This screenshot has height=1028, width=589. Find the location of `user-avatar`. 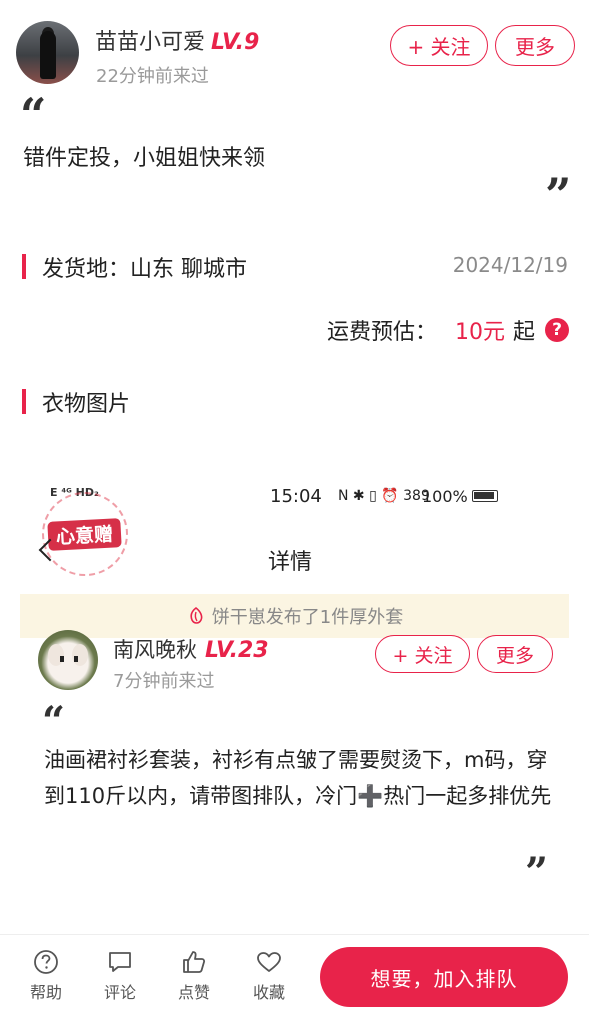

user-avatar is located at coordinates (47, 52).